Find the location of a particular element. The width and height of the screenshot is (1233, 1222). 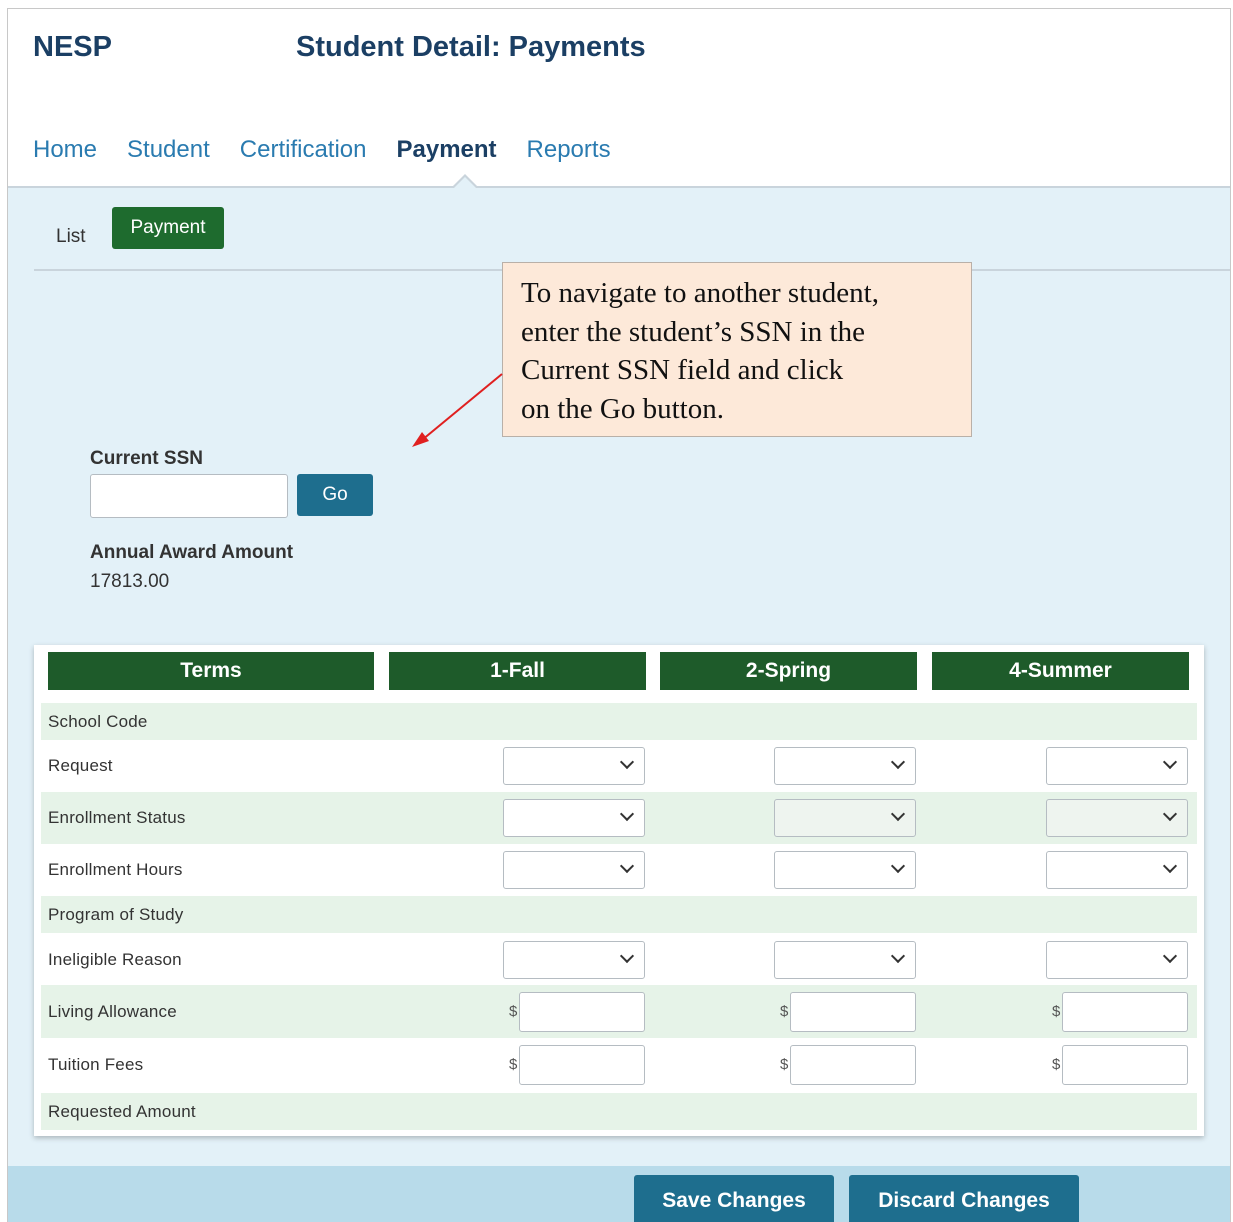

table-row-living-allowance: Living Allowance $ $ $ is located at coordinates (619, 1011).